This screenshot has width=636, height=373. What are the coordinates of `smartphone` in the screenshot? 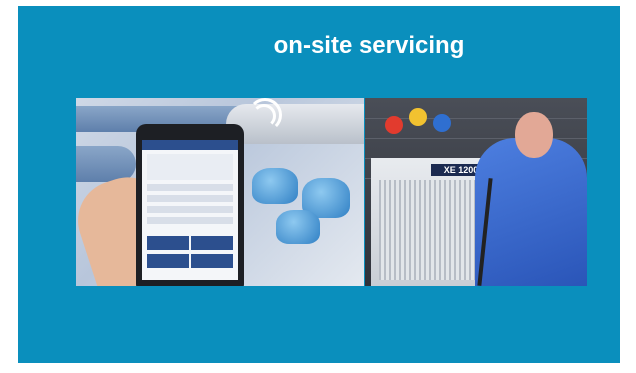 It's located at (190, 205).